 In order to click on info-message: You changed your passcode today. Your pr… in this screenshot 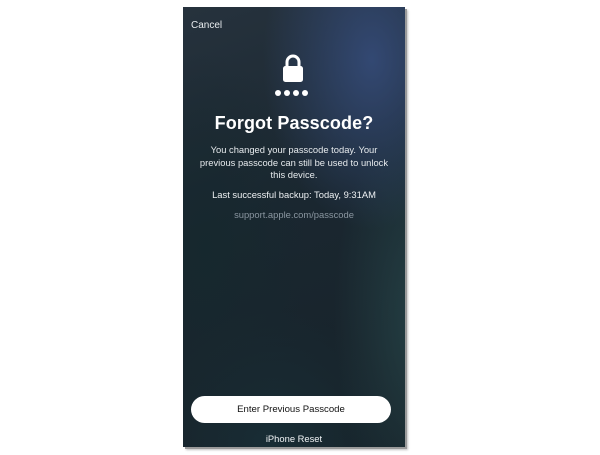, I will do `click(294, 162)`.